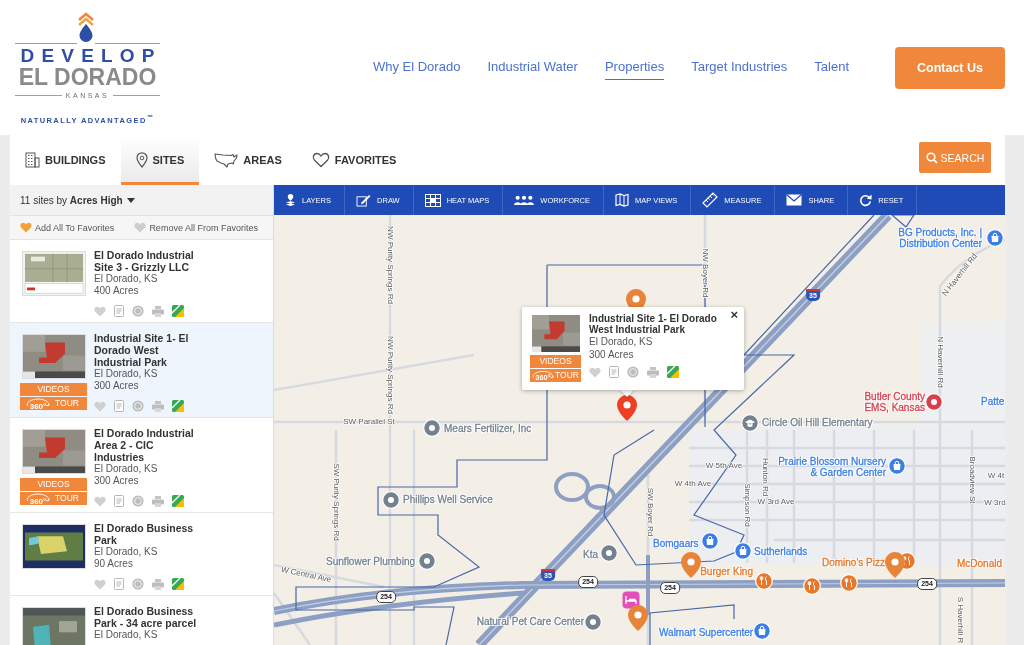  Describe the element at coordinates (934, 238) in the screenshot. I see `place-label: BG Products, Inc. | Distribution Center` at that location.